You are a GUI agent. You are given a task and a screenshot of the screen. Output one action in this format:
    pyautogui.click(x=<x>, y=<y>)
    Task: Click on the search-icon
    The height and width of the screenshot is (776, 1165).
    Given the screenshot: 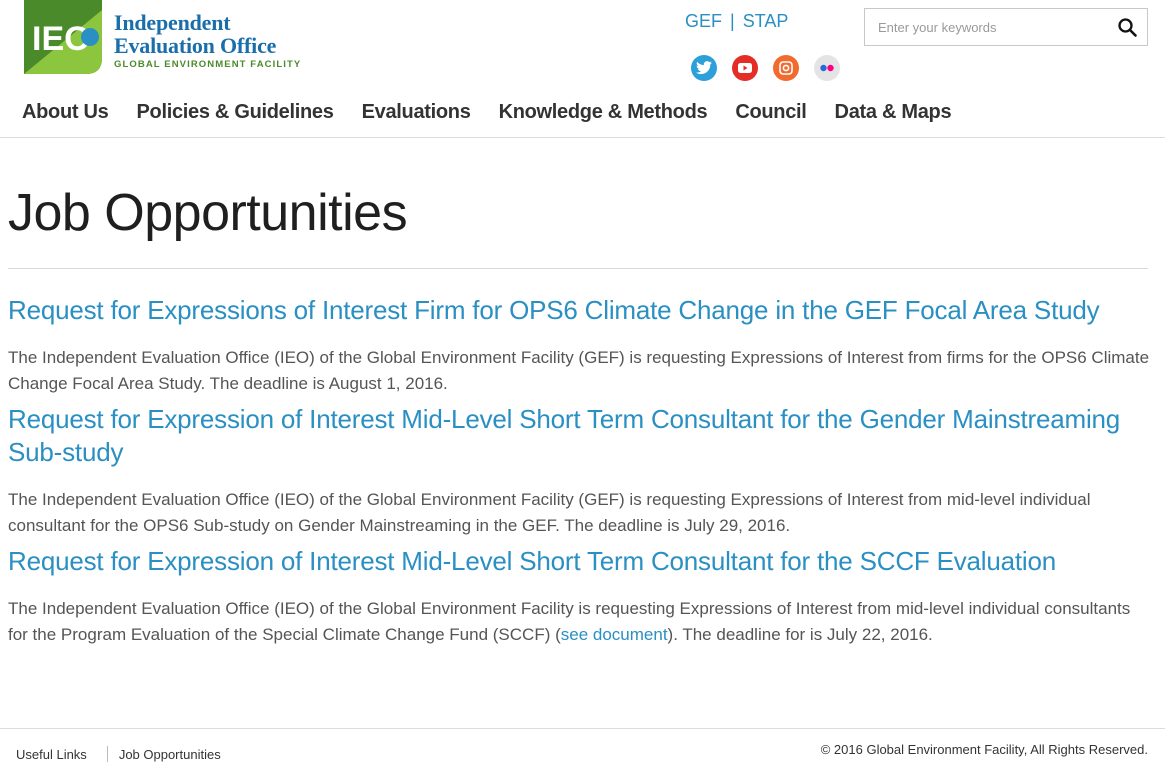 What is the action you would take?
    pyautogui.click(x=1127, y=27)
    